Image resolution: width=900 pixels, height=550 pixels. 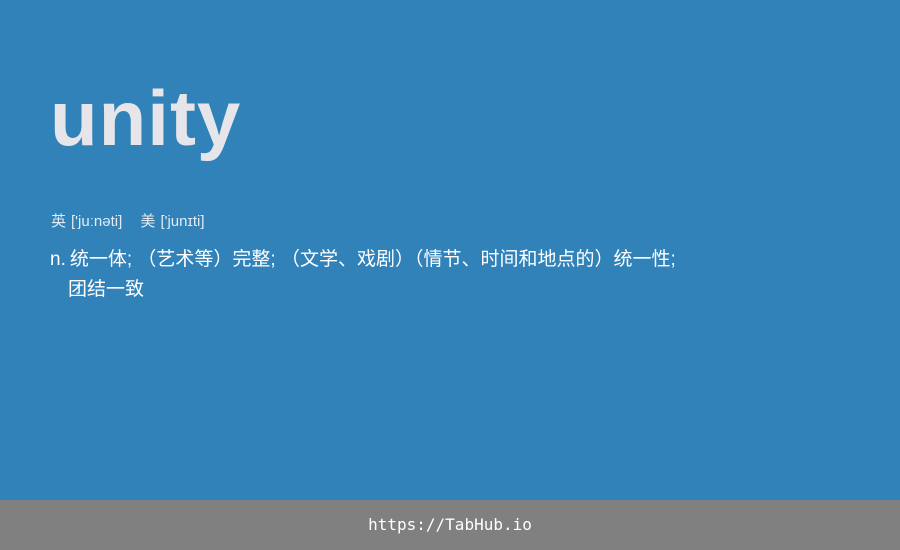 I want to click on part-of-speech: n., so click(x=58, y=259).